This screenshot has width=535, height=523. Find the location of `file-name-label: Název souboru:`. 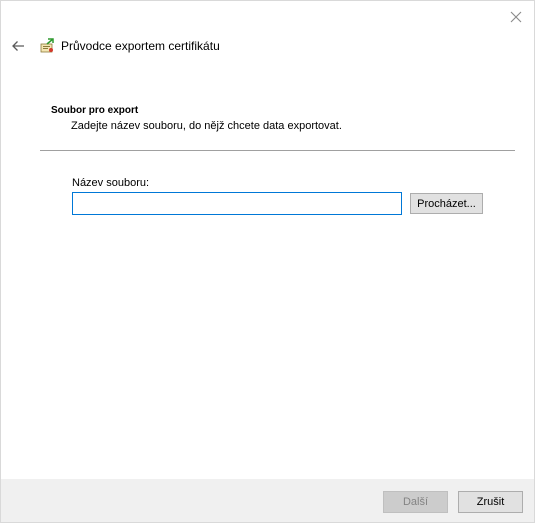

file-name-label: Název souboru: is located at coordinates (111, 183).